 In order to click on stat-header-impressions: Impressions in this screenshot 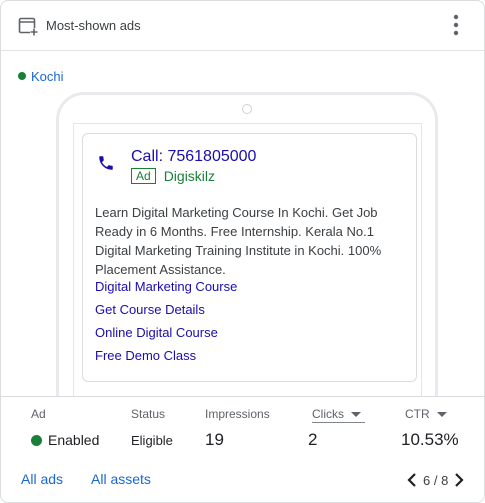, I will do `click(237, 414)`.